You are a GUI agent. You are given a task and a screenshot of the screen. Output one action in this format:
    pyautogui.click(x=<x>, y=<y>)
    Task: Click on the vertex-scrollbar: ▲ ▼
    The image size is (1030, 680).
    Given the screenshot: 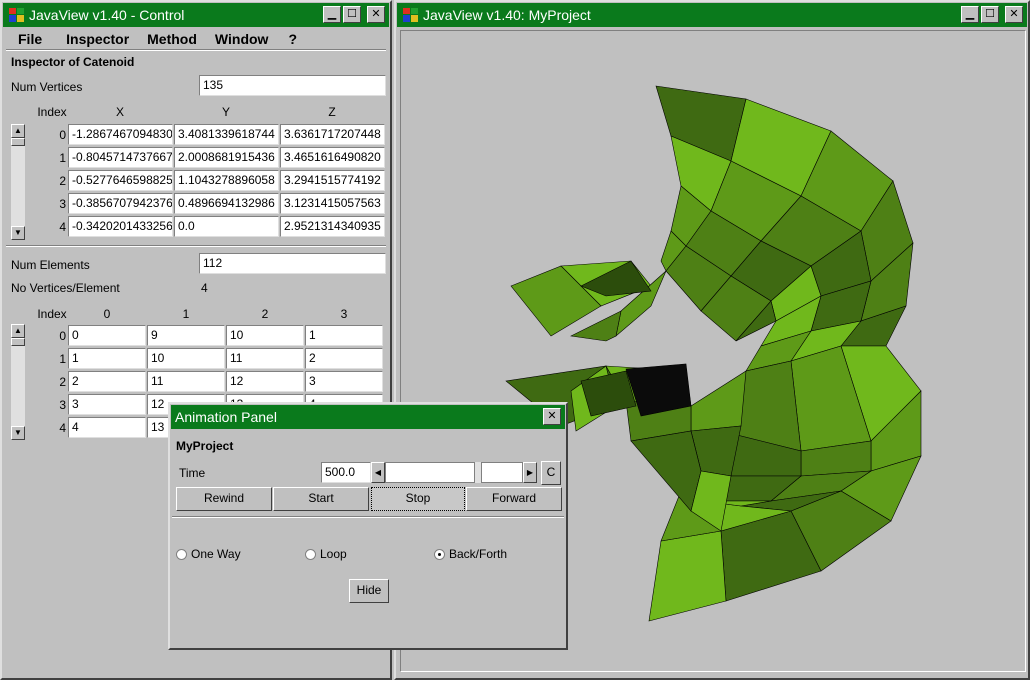 What is the action you would take?
    pyautogui.click(x=18, y=182)
    